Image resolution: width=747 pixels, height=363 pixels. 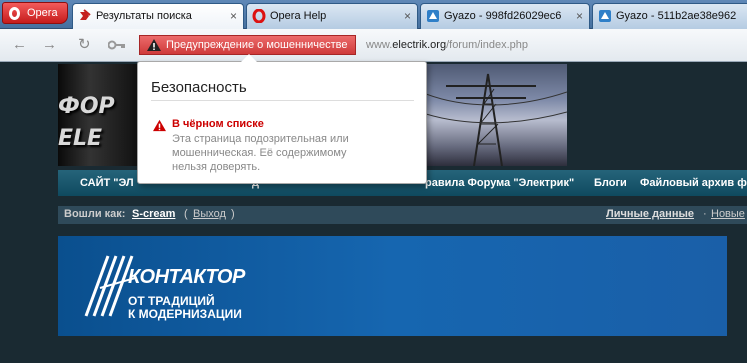 What do you see at coordinates (186, 277) in the screenshot?
I see `banner-brand: КОНТАКТОР` at bounding box center [186, 277].